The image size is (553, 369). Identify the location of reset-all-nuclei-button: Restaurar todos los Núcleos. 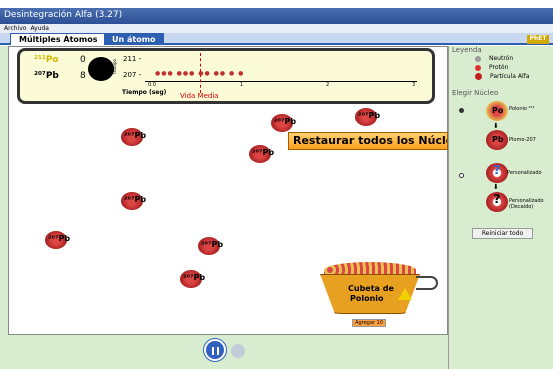
(368, 141).